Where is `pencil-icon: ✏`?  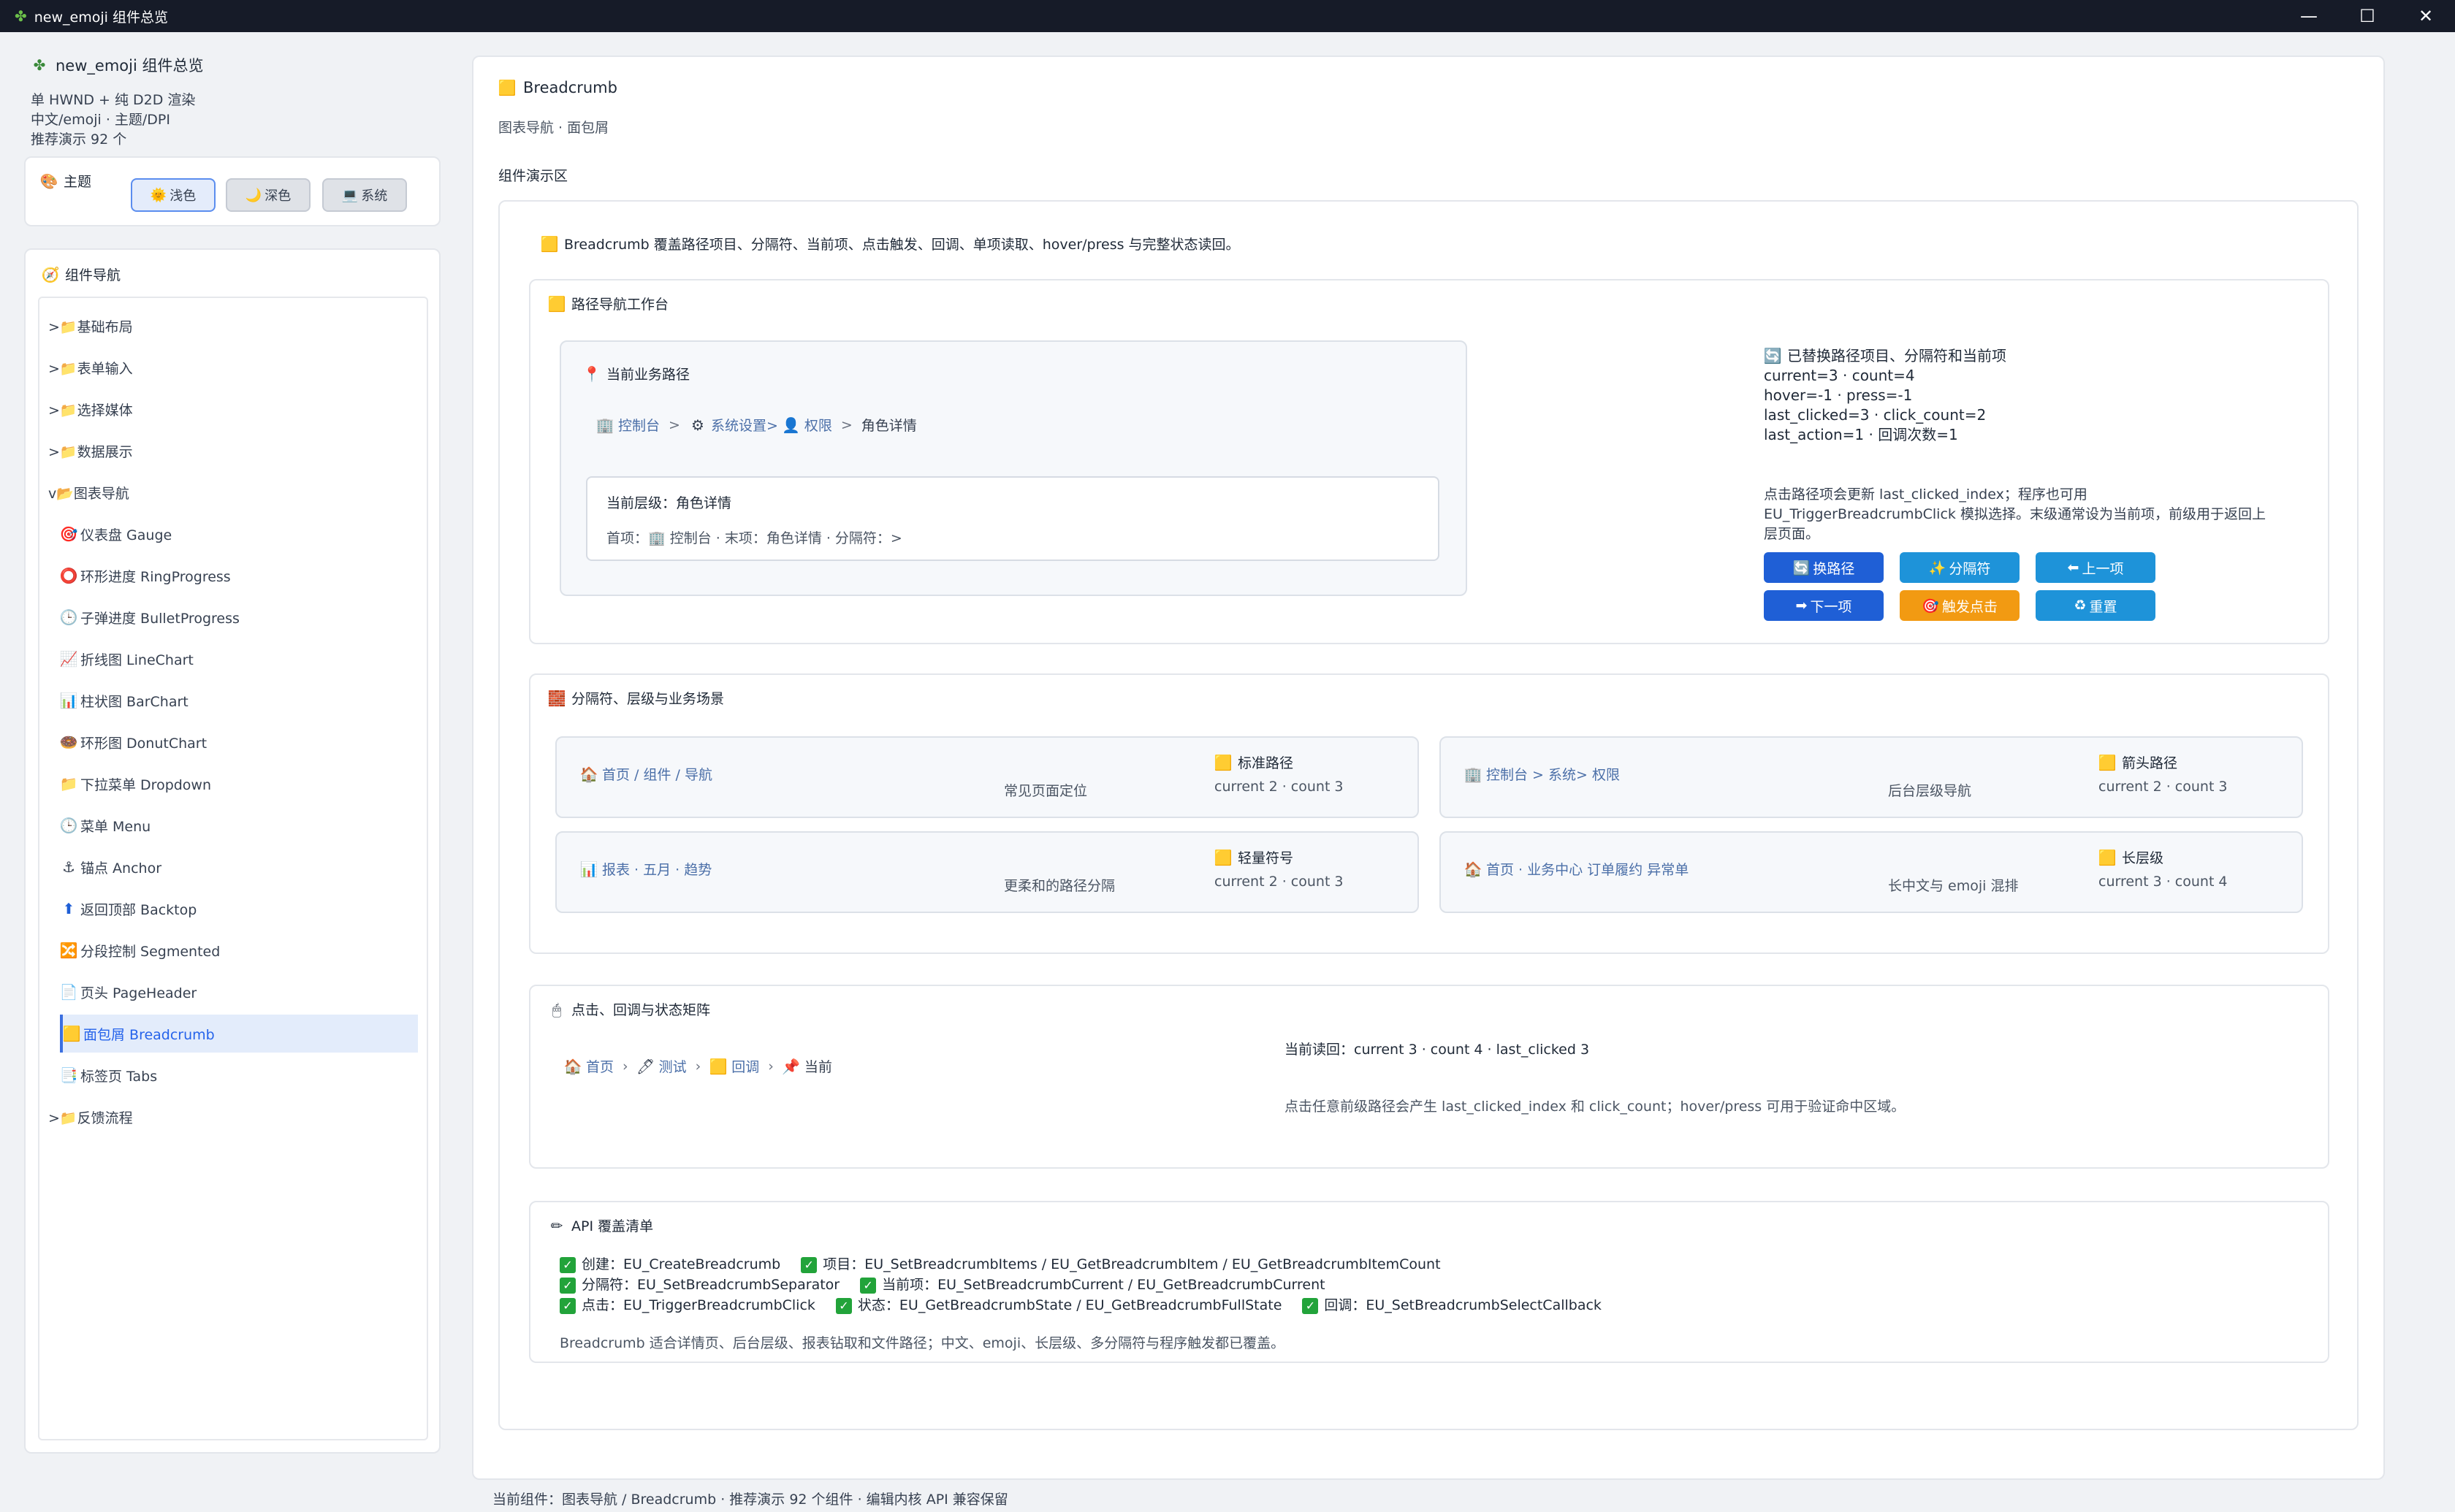 pencil-icon: ✏ is located at coordinates (556, 1225).